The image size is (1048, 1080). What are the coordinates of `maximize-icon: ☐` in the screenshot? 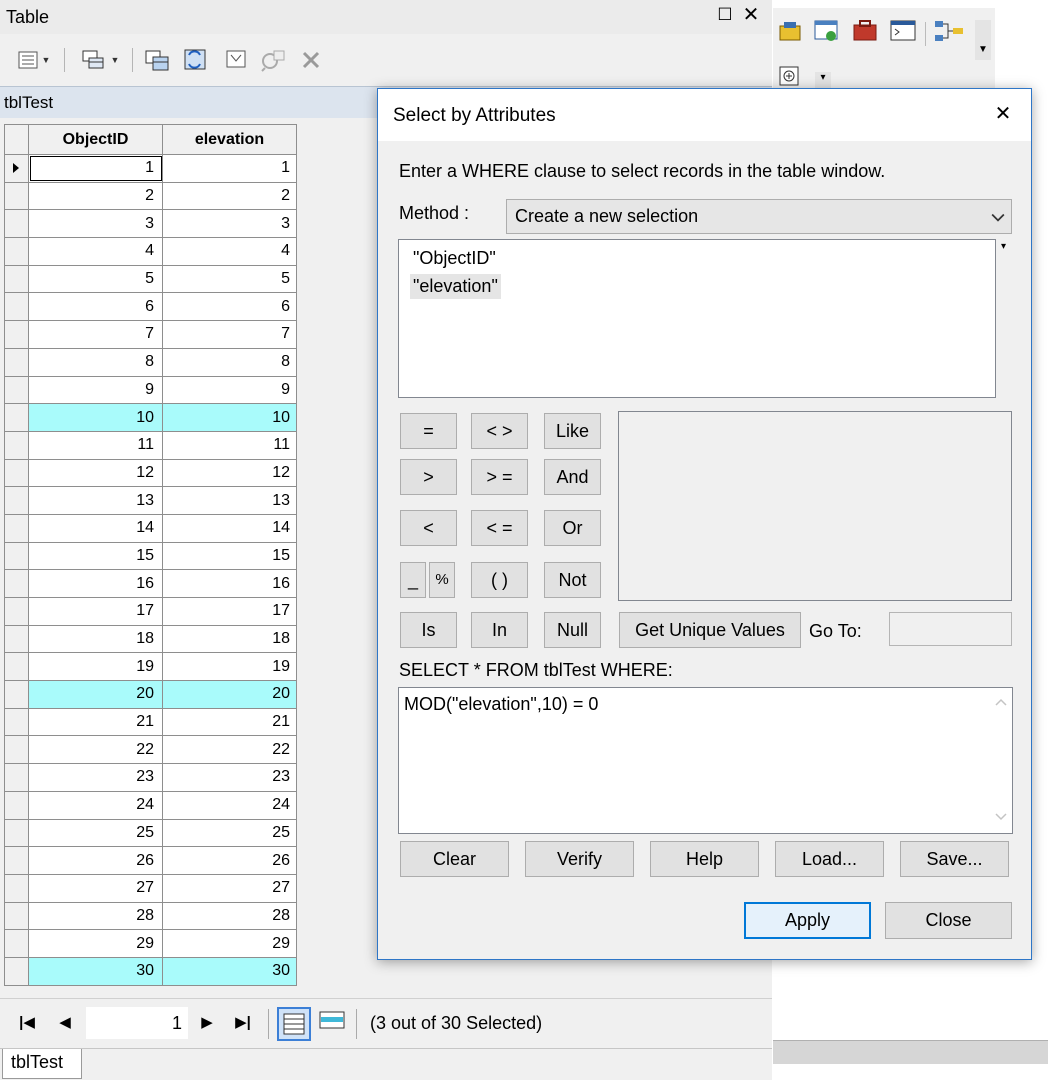 It's located at (725, 15).